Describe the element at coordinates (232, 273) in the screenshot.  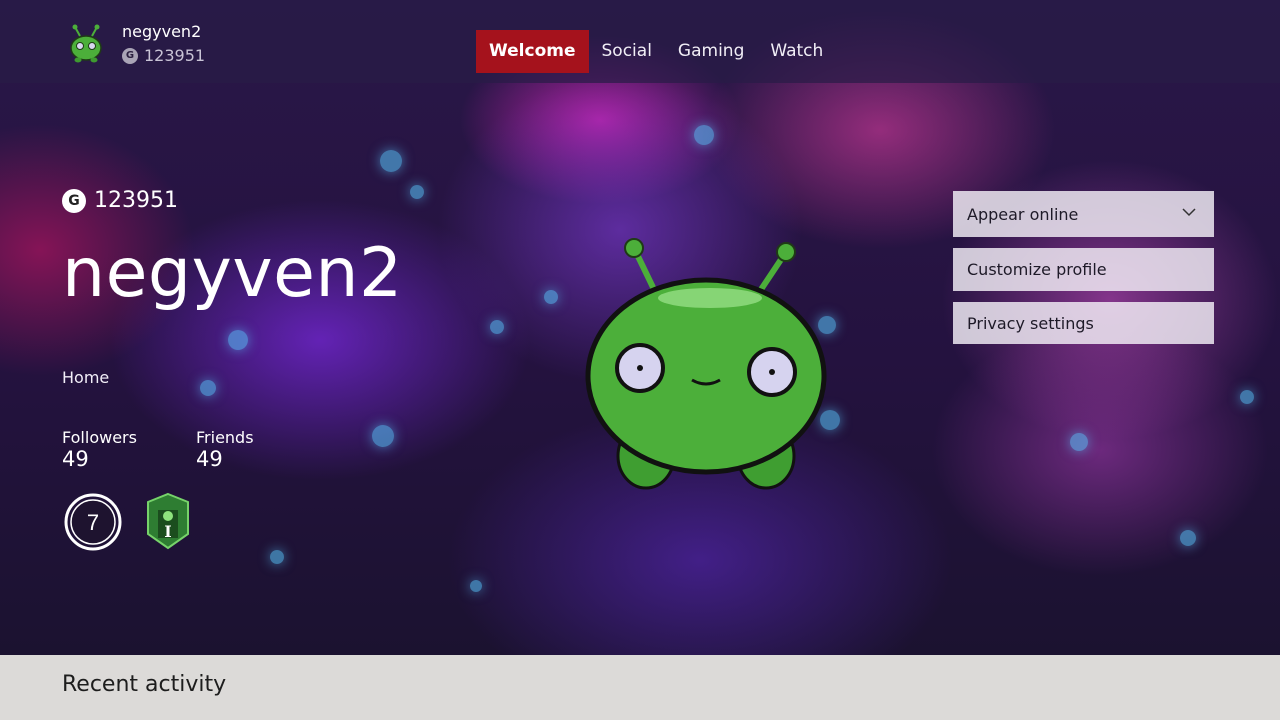
I see `profile-gamertag: negyven2` at that location.